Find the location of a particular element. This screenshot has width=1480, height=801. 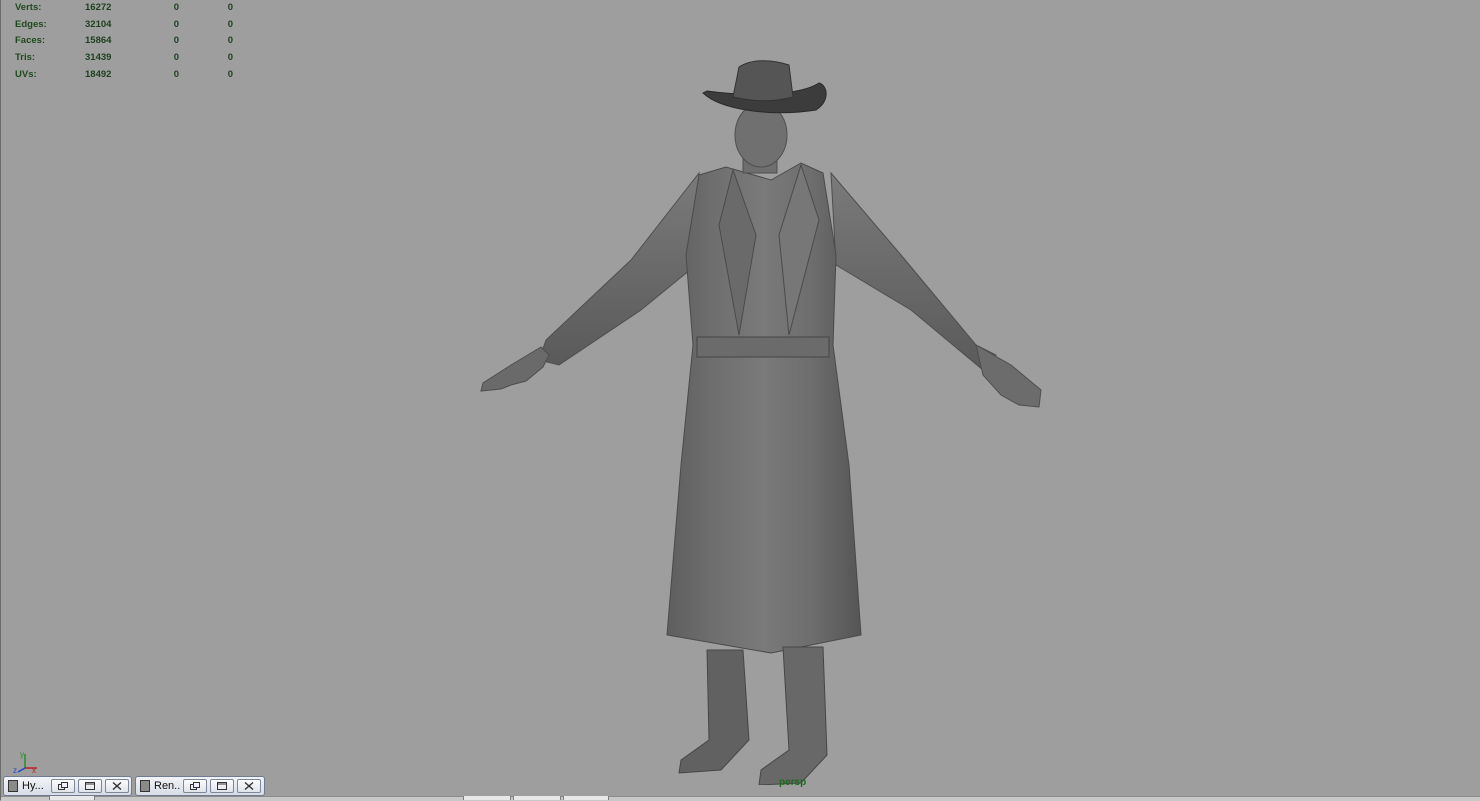

axis-y-label: y is located at coordinates (22, 754).